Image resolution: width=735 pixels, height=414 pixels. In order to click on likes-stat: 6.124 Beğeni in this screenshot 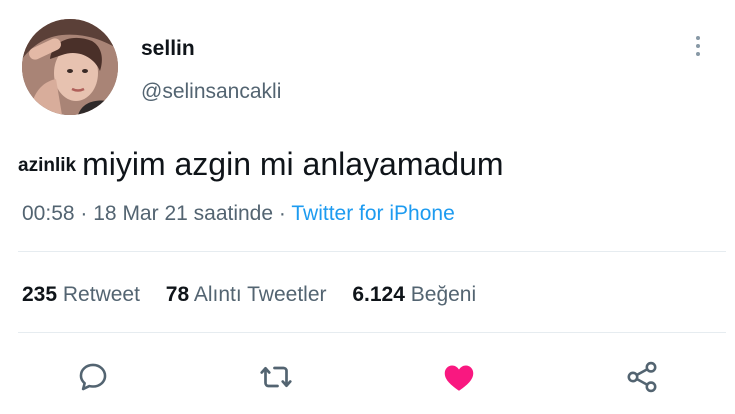, I will do `click(414, 294)`.